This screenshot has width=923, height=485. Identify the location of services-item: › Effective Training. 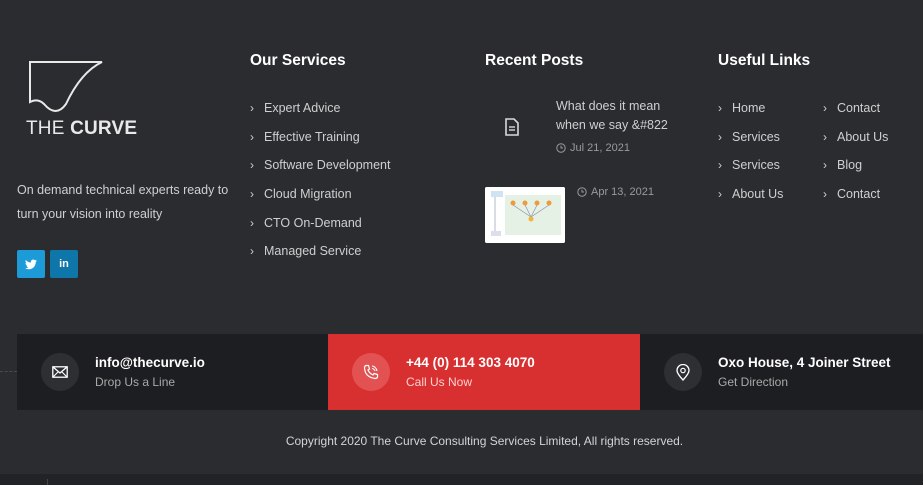
(320, 144).